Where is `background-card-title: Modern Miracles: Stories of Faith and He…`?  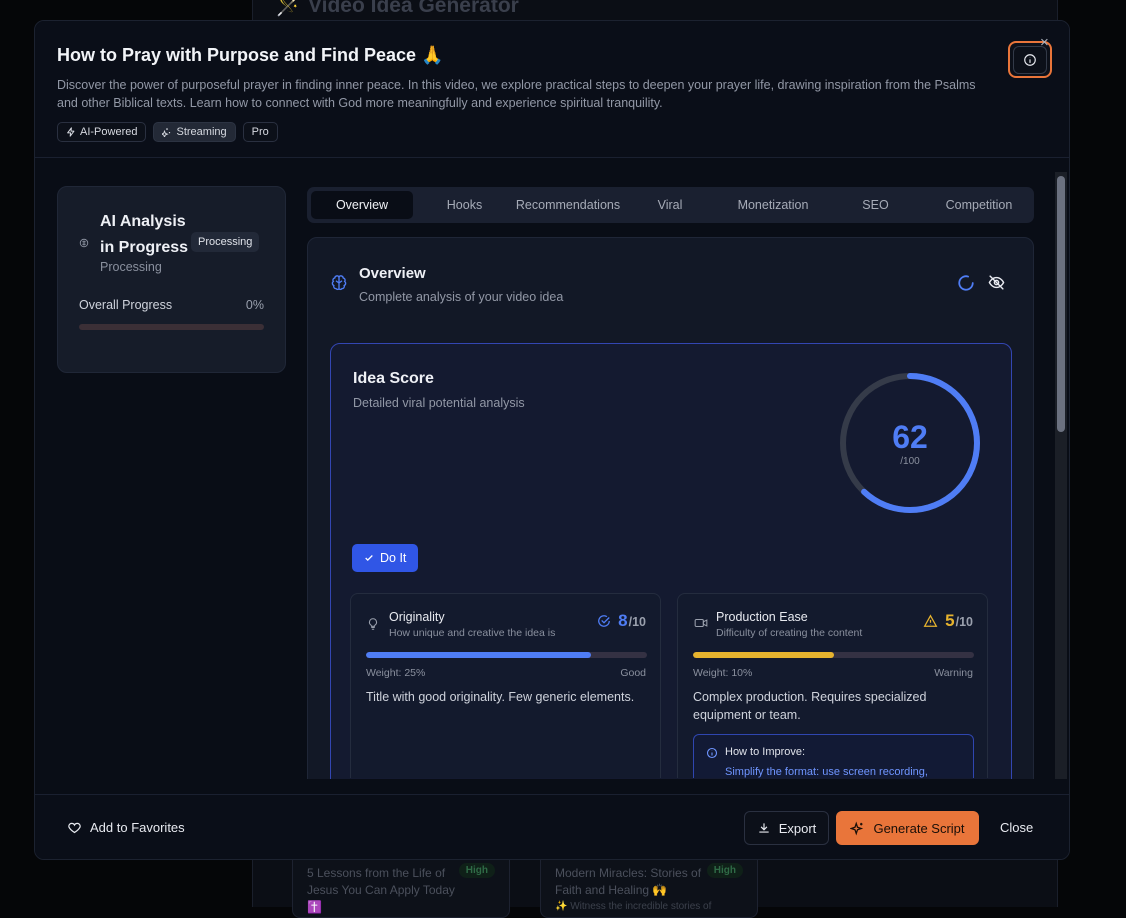 background-card-title: Modern Miracles: Stories of Faith and He… is located at coordinates (635, 882).